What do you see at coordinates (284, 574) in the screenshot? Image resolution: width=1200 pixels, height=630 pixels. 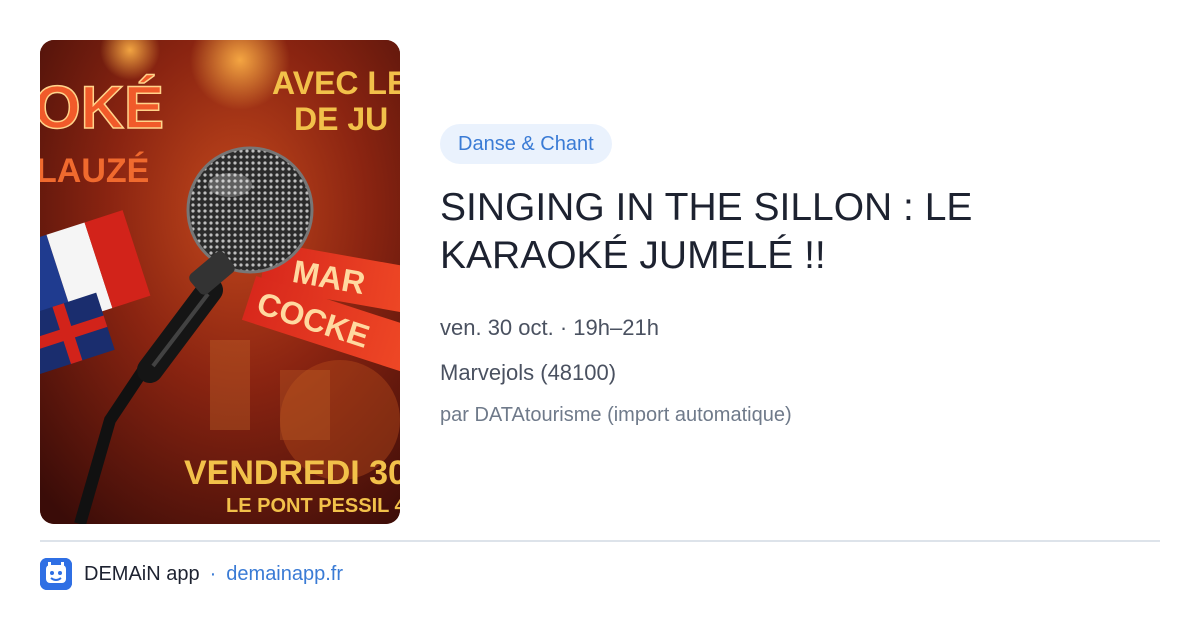 I see `site-link: demainapp.fr` at bounding box center [284, 574].